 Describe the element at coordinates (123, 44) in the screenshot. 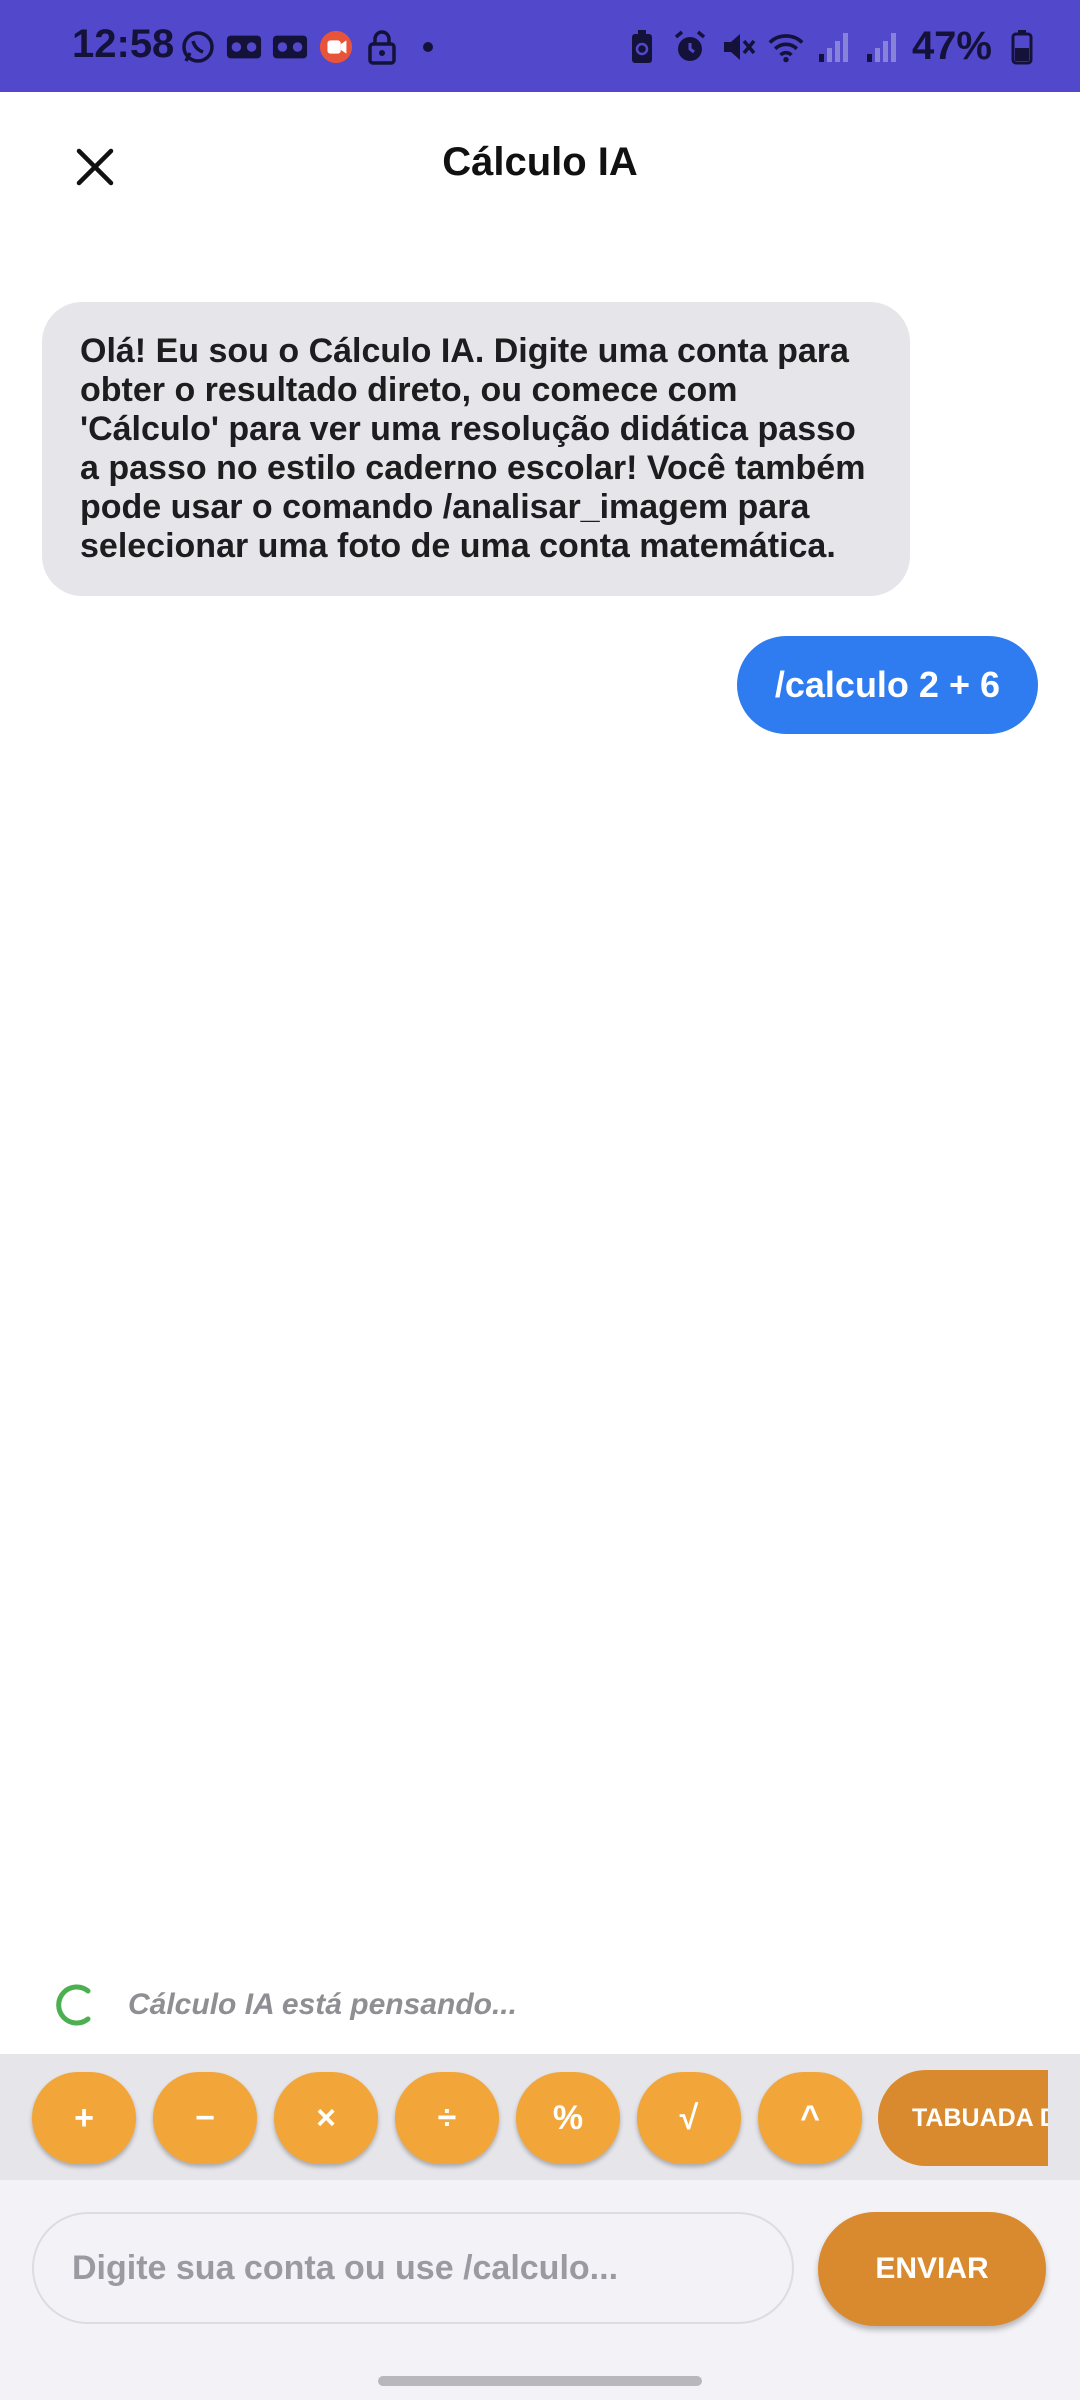

I see `status-time: 12:58` at that location.